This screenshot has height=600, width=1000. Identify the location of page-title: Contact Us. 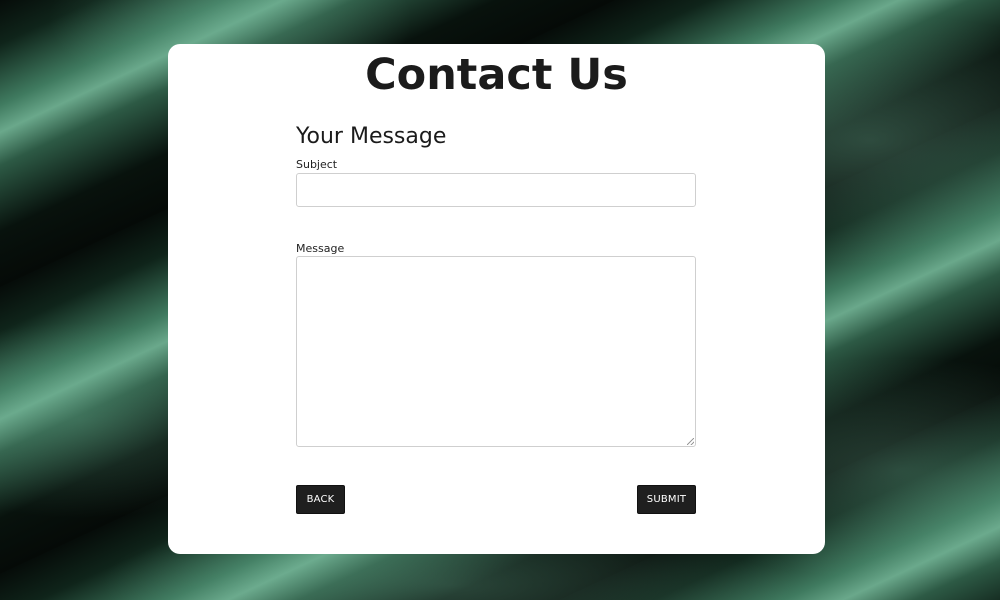
(496, 75).